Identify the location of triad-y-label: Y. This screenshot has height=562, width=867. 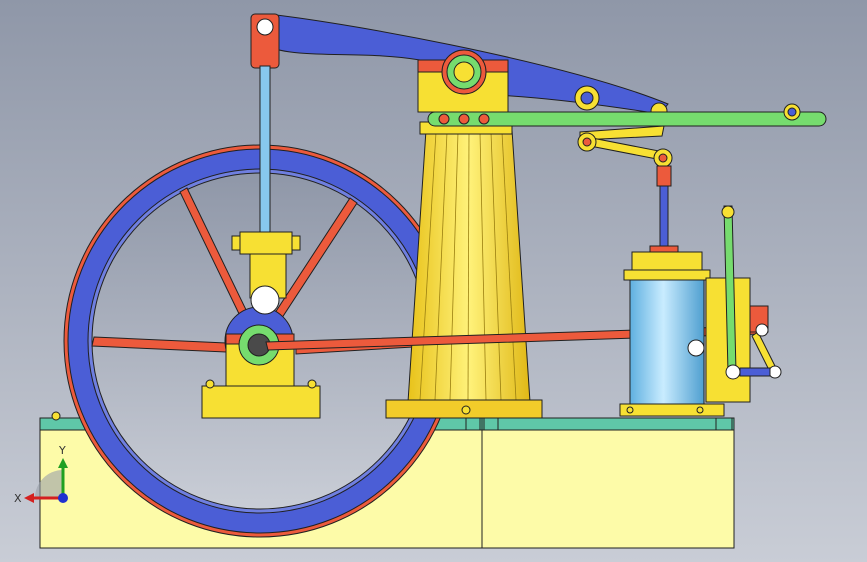
(62, 450).